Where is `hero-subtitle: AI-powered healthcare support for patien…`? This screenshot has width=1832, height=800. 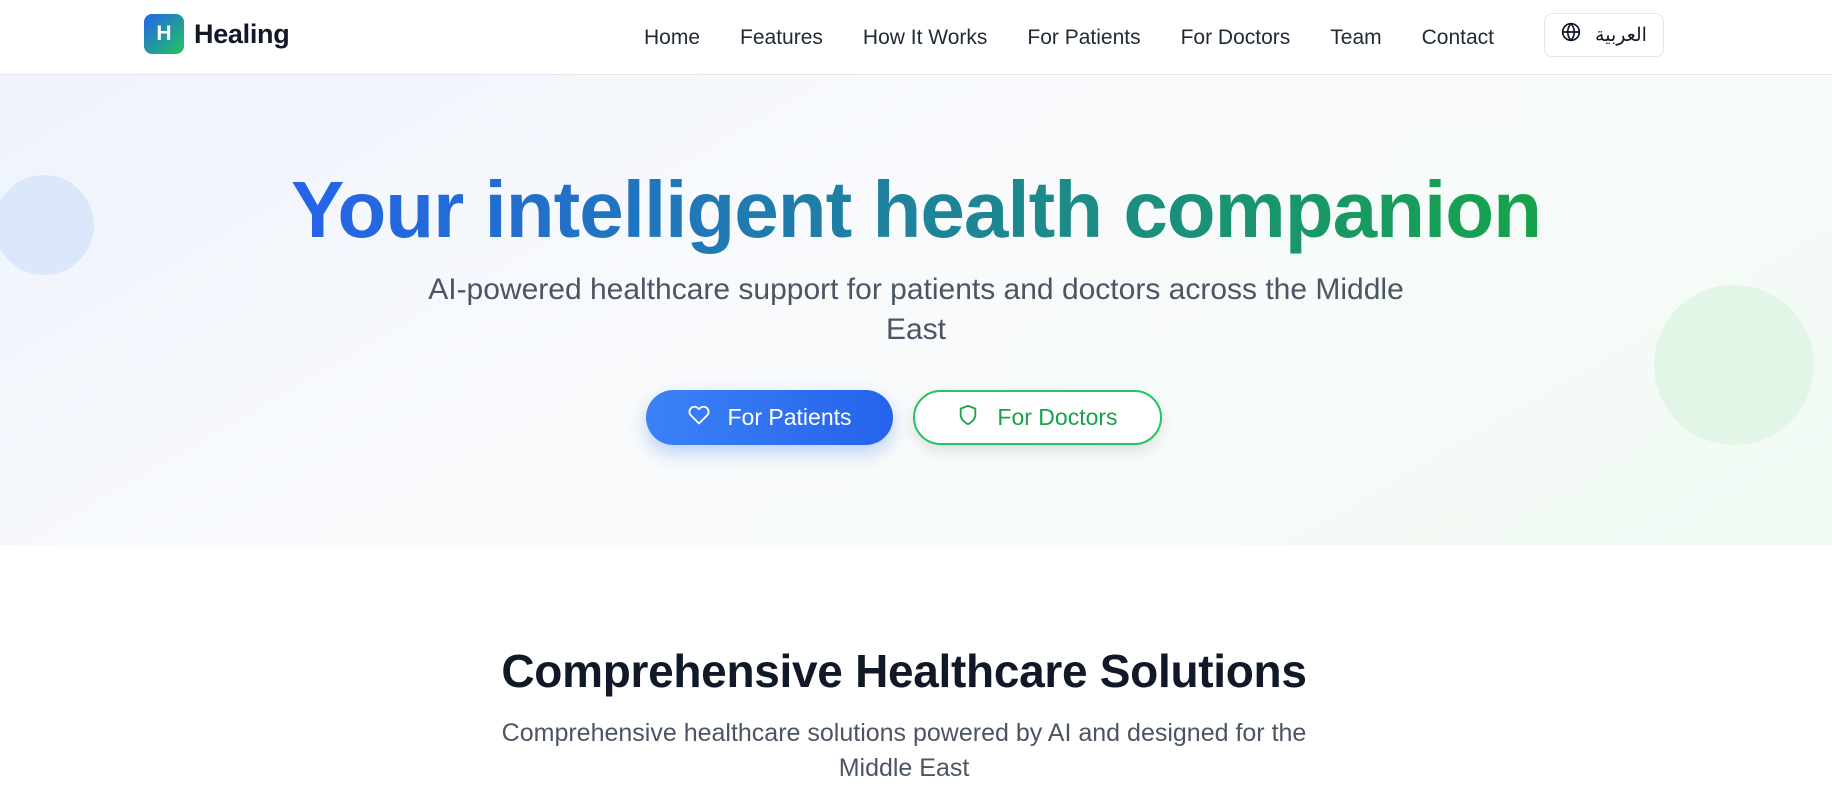
hero-subtitle: AI-powered healthcare support for patien… is located at coordinates (916, 309).